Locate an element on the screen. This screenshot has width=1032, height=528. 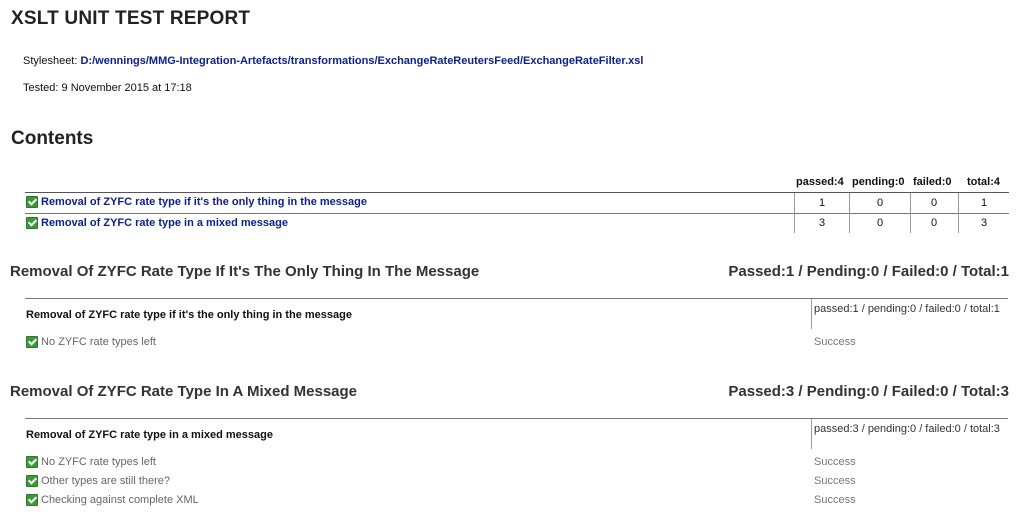
summary-passed-header: passed:4 is located at coordinates (820, 182).